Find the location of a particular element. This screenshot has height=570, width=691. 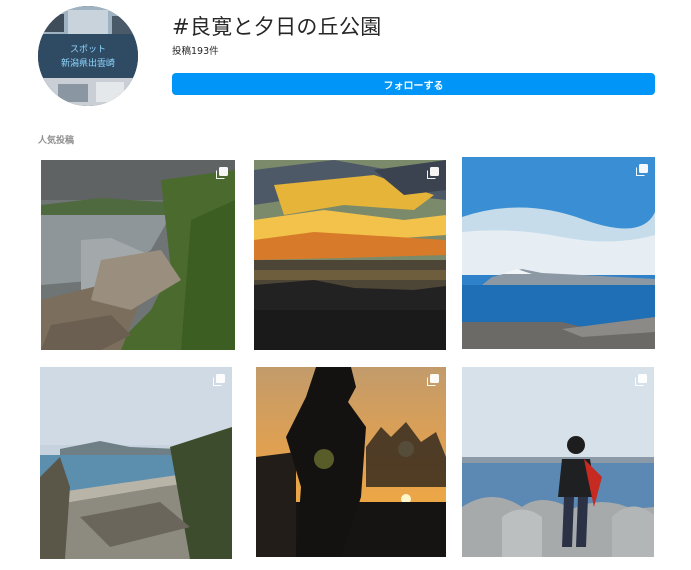

post-image-snowy-mountain is located at coordinates (558, 253).